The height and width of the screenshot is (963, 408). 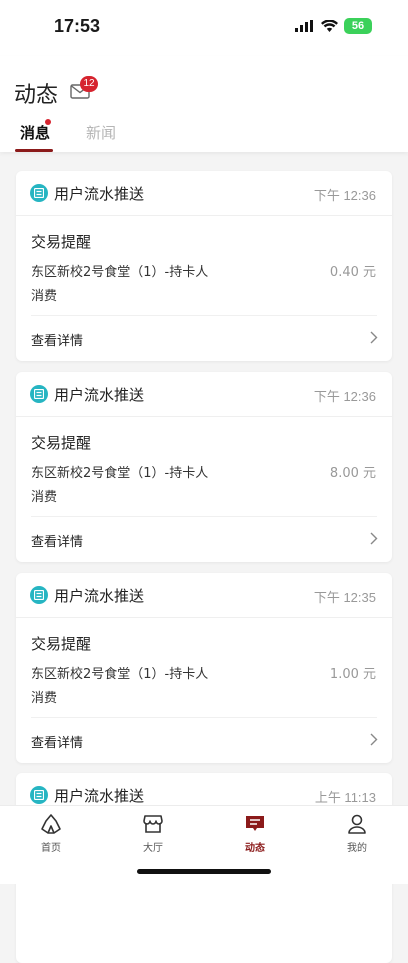 What do you see at coordinates (101, 132) in the screenshot?
I see `tab-news: 新闻` at bounding box center [101, 132].